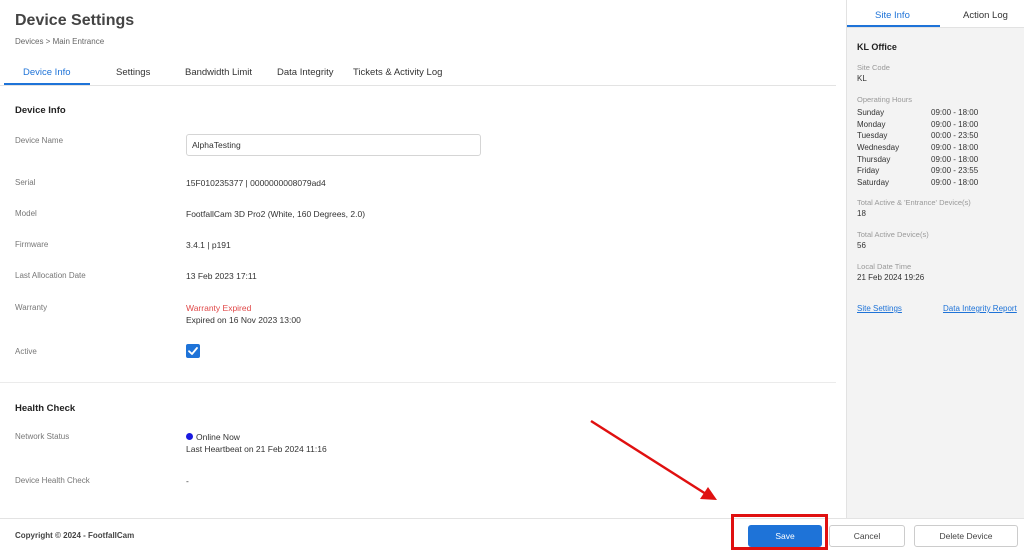  Describe the element at coordinates (221, 276) in the screenshot. I see `last-allocation-value: 13 Feb 2023 17:11` at that location.